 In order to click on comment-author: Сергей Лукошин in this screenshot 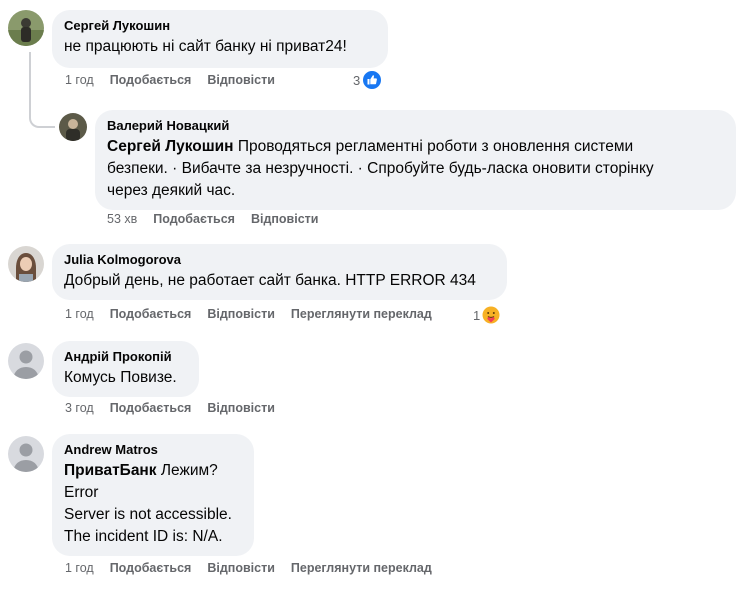, I will do `click(220, 26)`.